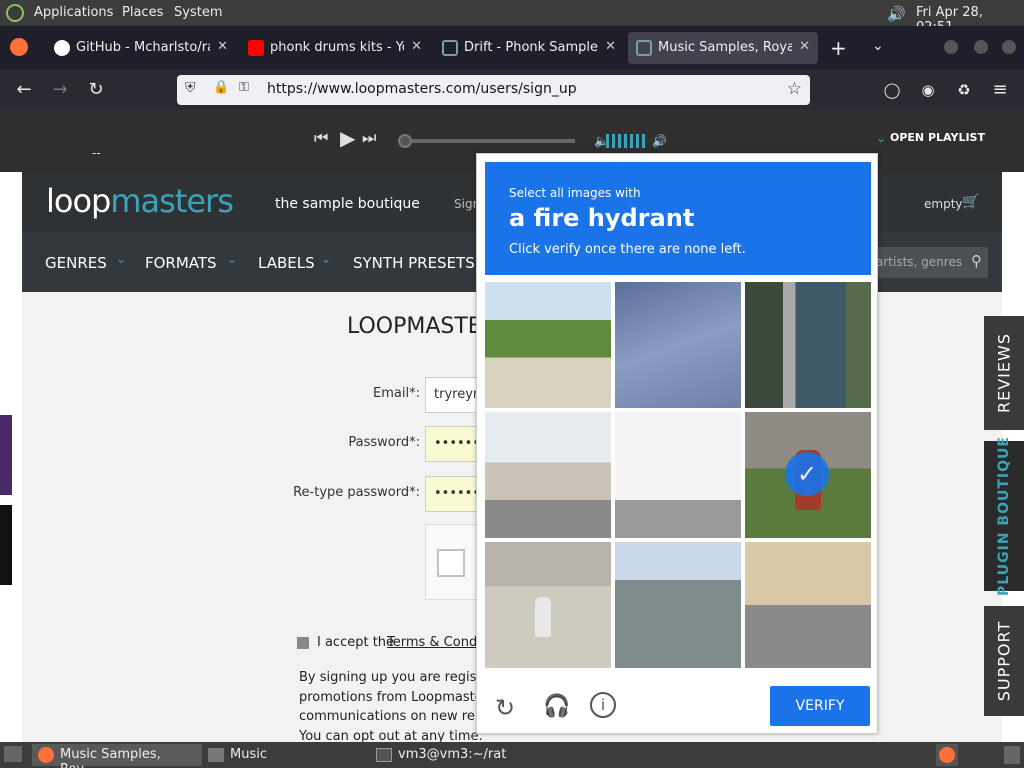  Describe the element at coordinates (919, 262) in the screenshot. I see `search-placeholder: artists, genres` at that location.